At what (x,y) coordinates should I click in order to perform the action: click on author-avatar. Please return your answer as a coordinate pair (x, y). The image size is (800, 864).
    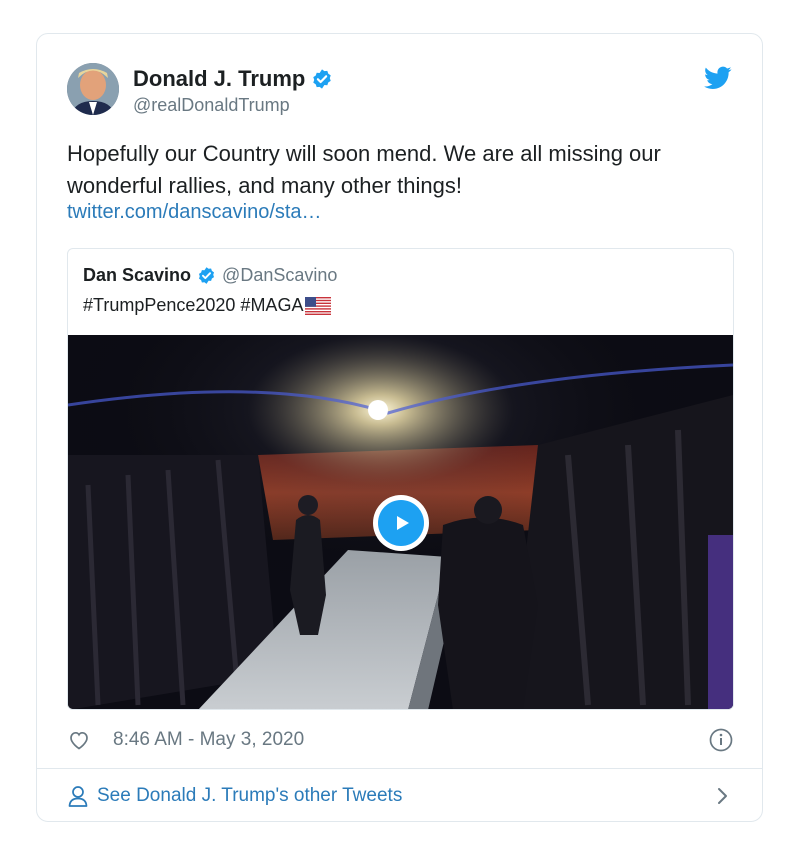
    Looking at the image, I should click on (93, 89).